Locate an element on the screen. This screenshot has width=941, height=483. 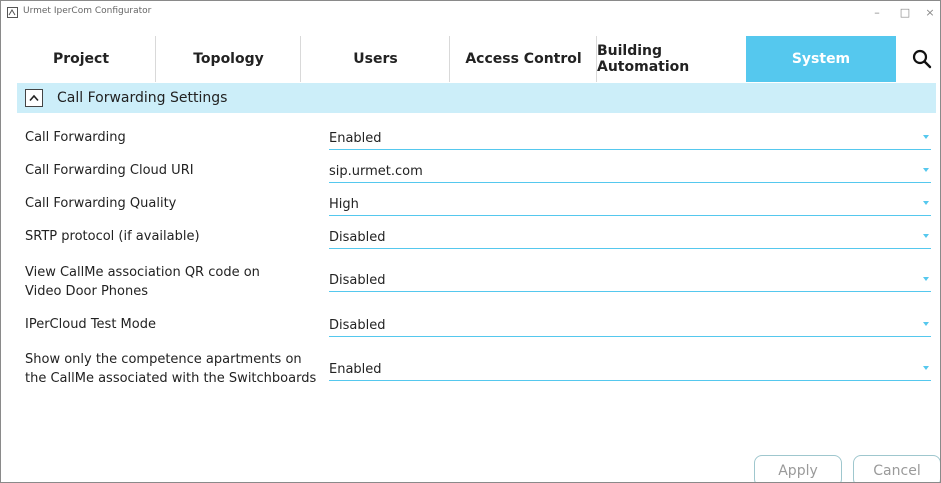
setting-row-cloud-uri: Call Forwarding Cloud URI sip.urmet.com is located at coordinates (480, 170).